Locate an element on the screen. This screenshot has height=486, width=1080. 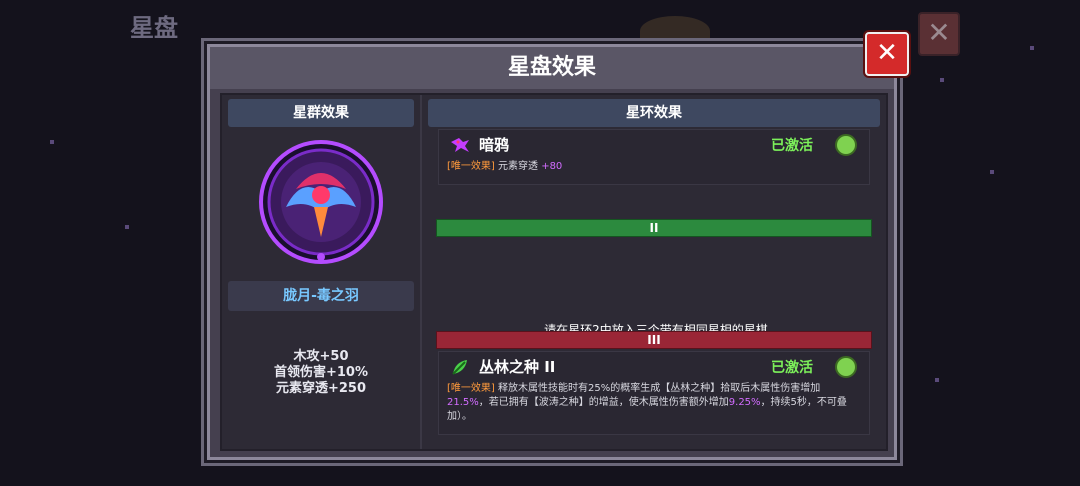
ring1-card-head: 暗鸦 已激活 is located at coordinates (654, 144).